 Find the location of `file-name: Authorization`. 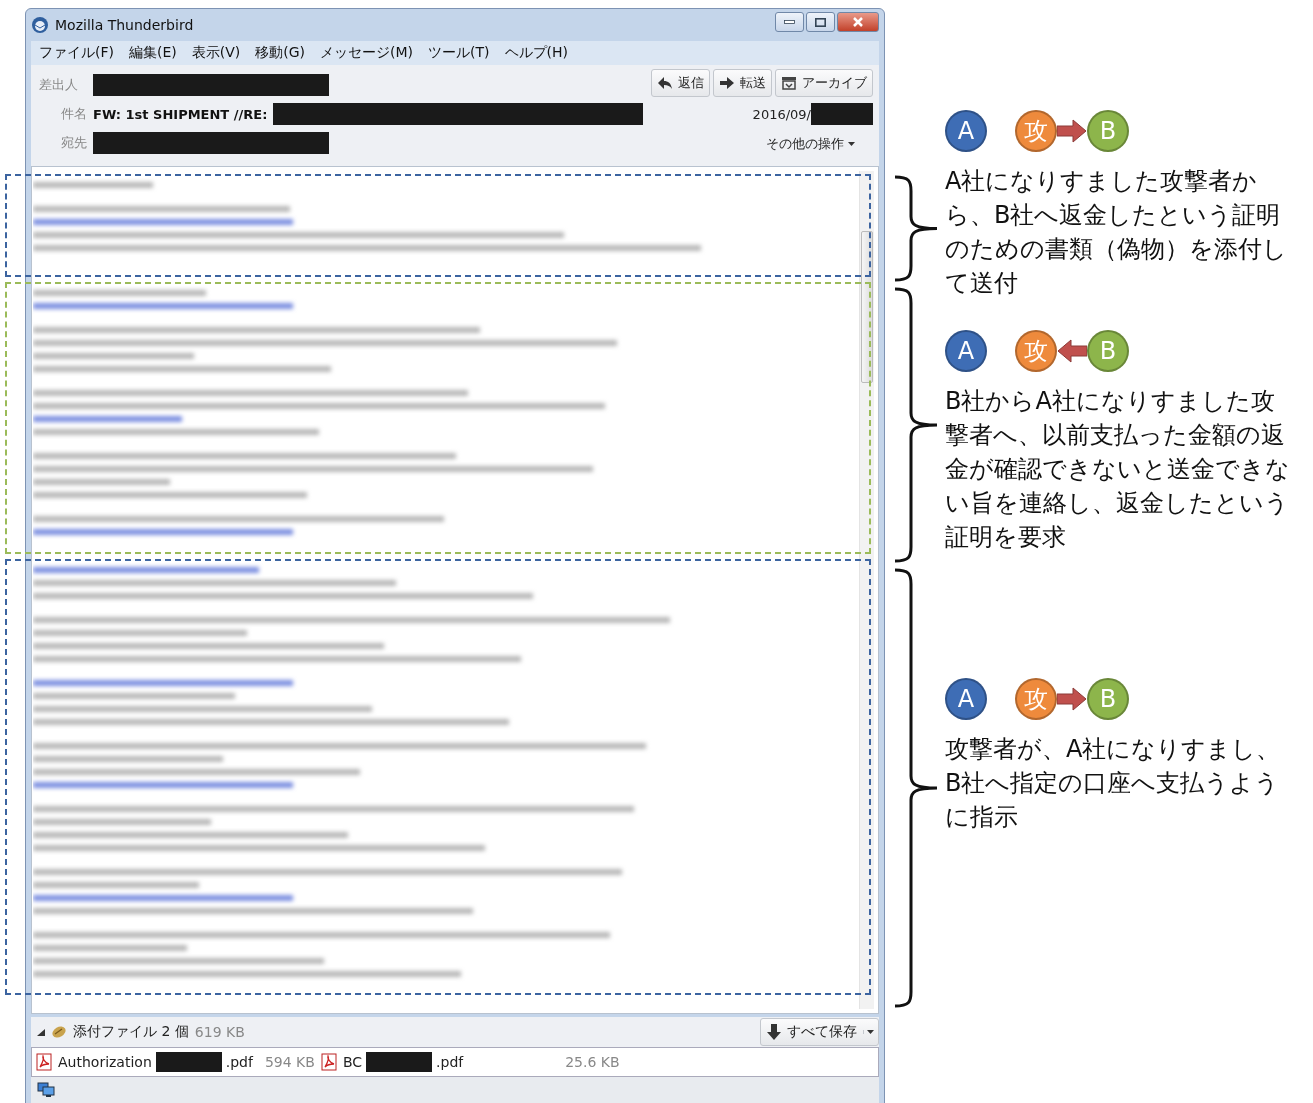

file-name: Authorization is located at coordinates (105, 1062).